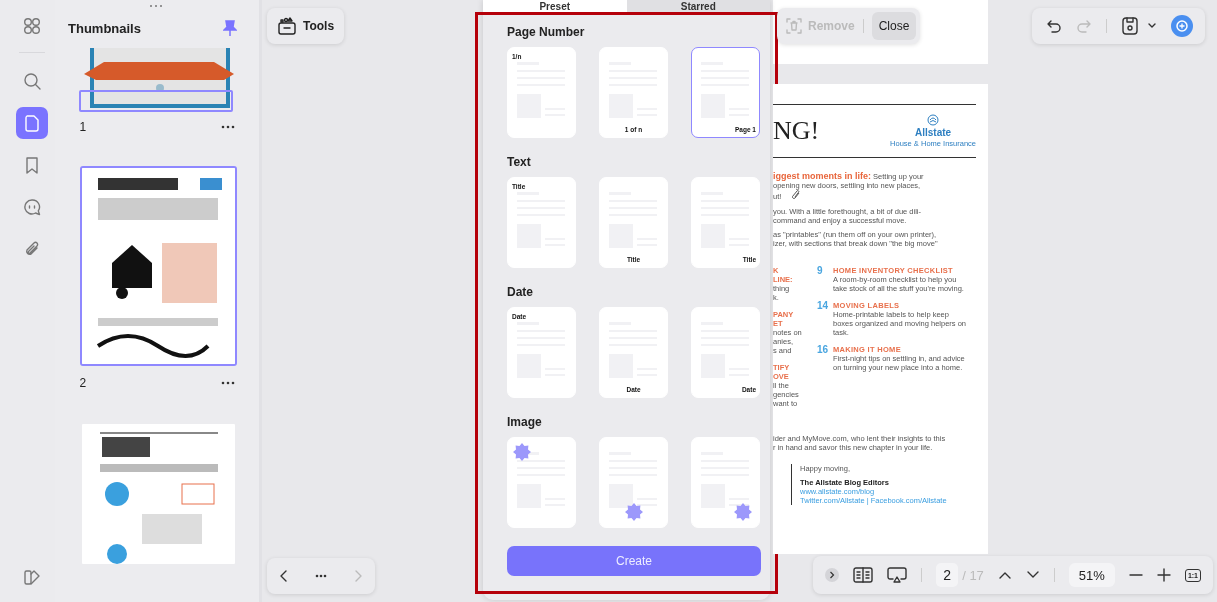 The image size is (1217, 602). What do you see at coordinates (519, 162) in the screenshot?
I see `section-title: Text` at bounding box center [519, 162].